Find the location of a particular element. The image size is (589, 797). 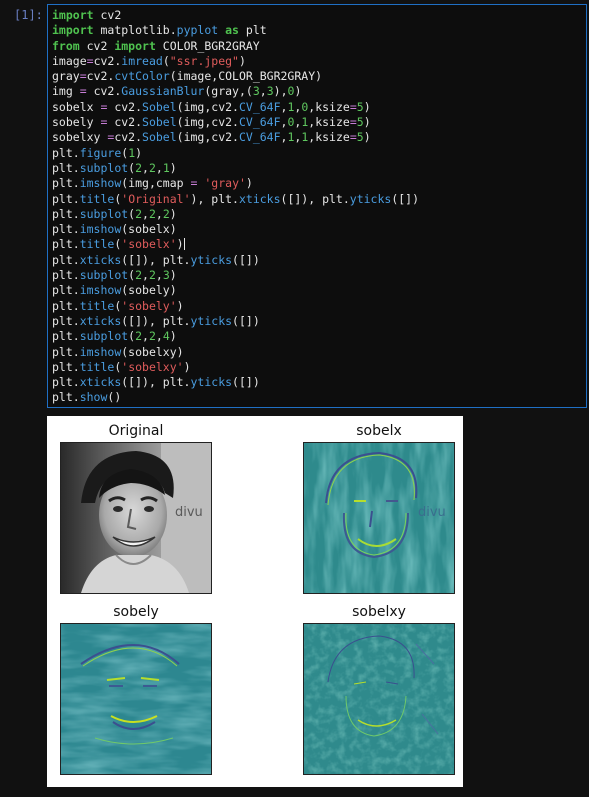

sobelx-watermark: divu is located at coordinates (432, 512).